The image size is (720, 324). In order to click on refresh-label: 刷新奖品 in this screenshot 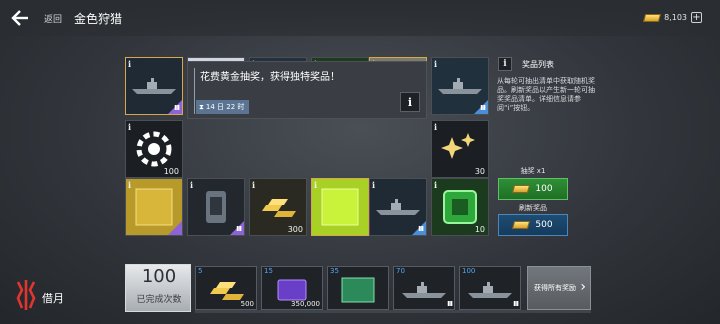, I will do `click(533, 208)`.